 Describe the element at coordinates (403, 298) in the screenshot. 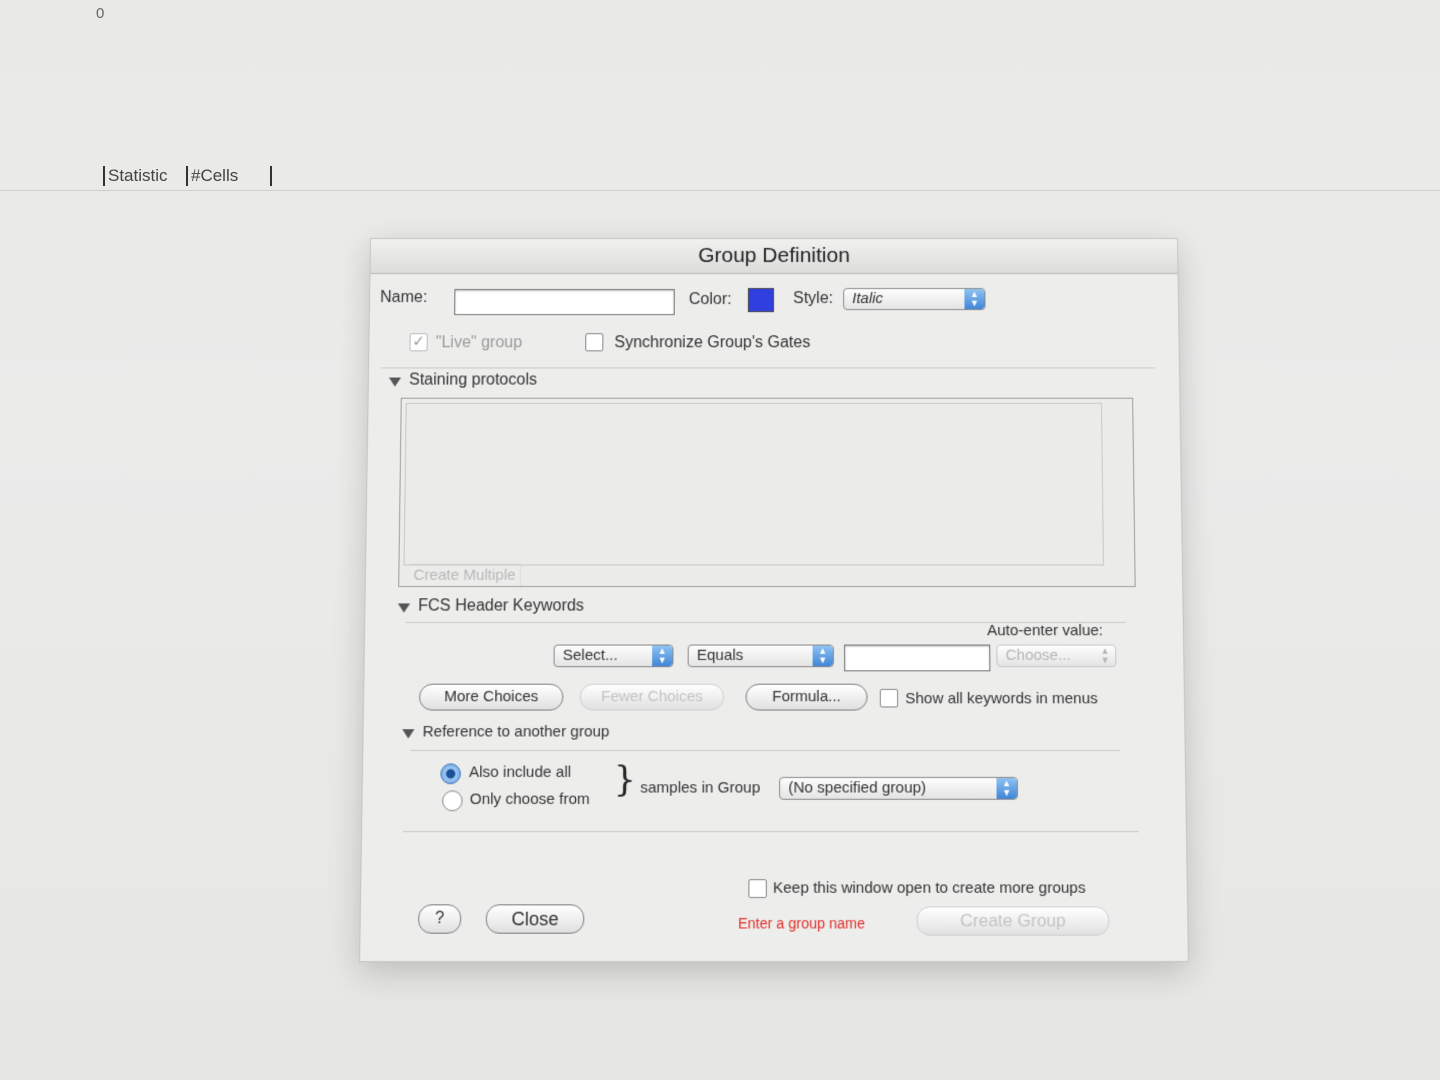

I see `name-label: Name:` at that location.